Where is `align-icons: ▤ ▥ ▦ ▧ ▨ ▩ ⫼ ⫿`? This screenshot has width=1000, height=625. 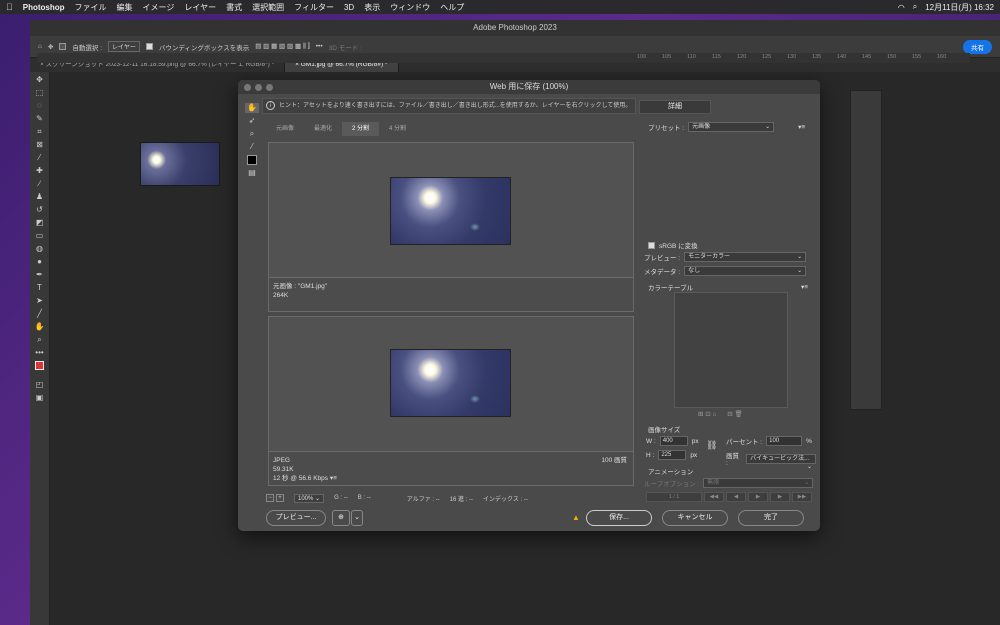 align-icons: ▤ ▥ ▦ ▧ ▨ ▩ ⫼ ⫿ is located at coordinates (282, 46).